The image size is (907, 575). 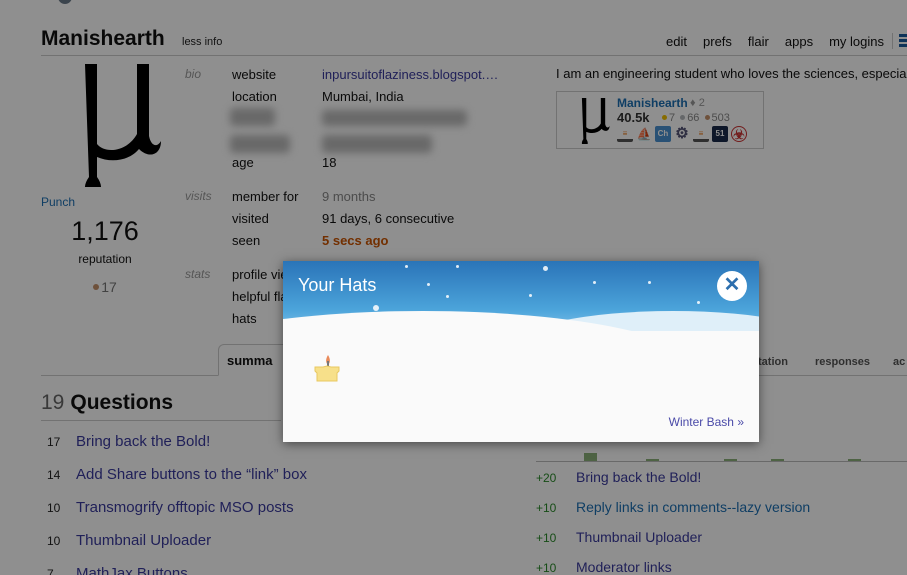 What do you see at coordinates (327, 369) in the screenshot?
I see `candle-hat-icon` at bounding box center [327, 369].